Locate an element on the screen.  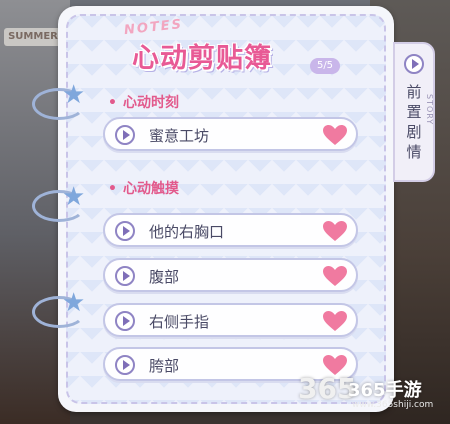
clip-item-label: 右侧手指 is located at coordinates (179, 322).